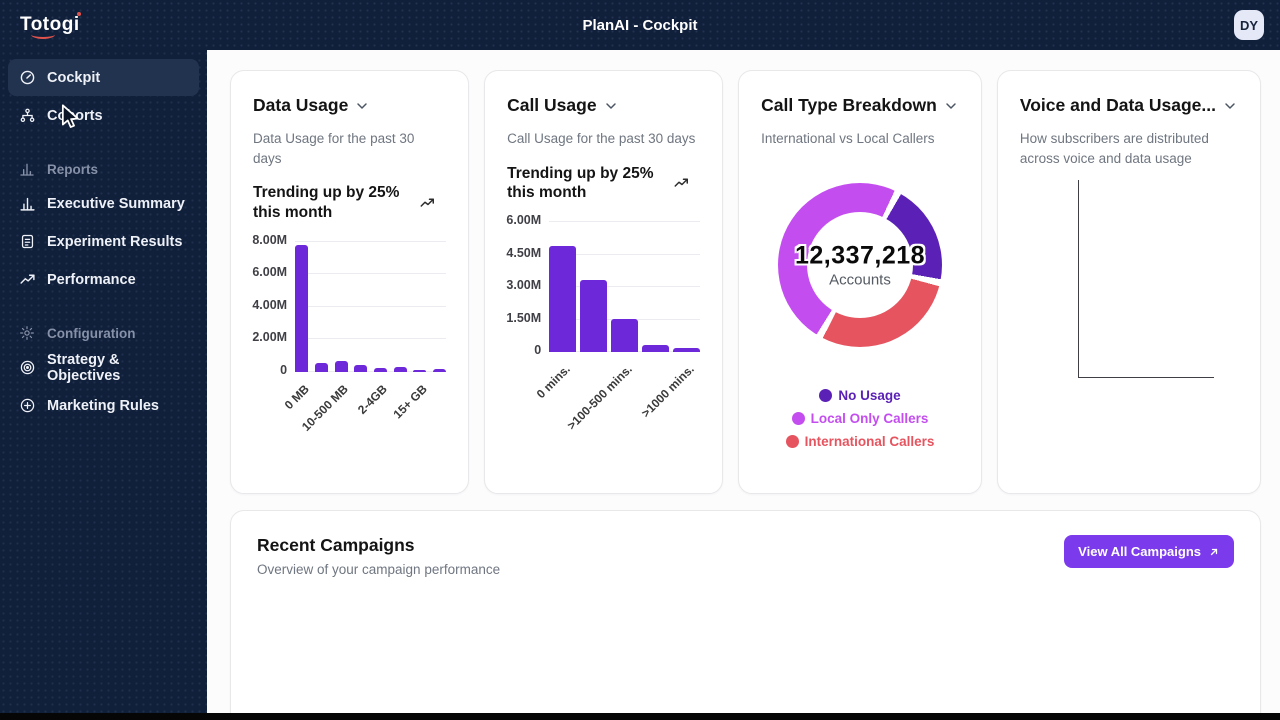  I want to click on target-icon, so click(27, 367).